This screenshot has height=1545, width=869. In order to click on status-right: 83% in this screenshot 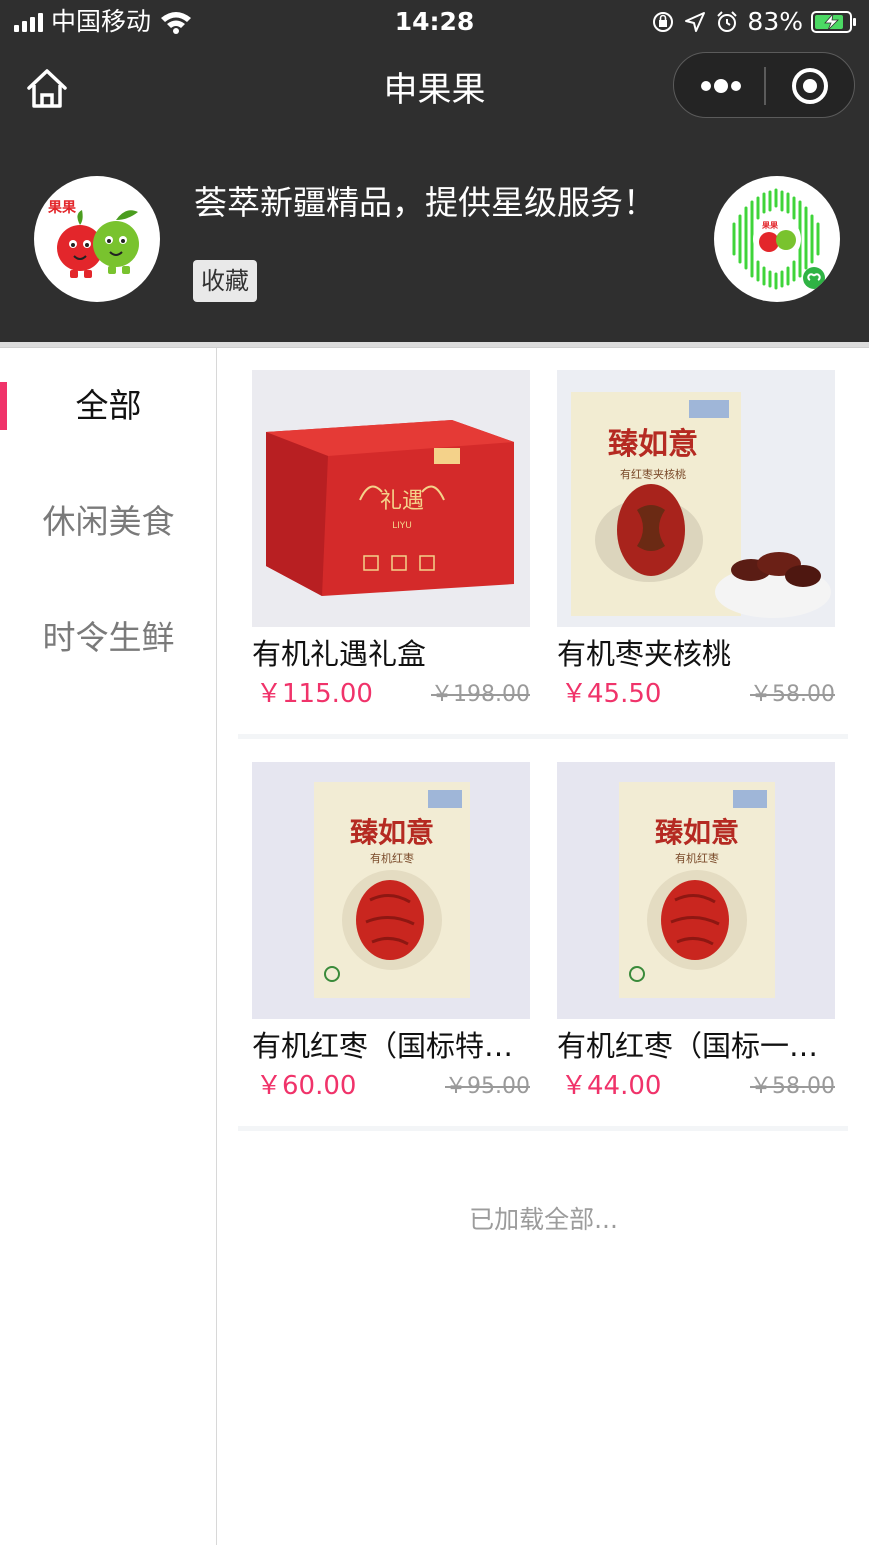, I will do `click(754, 22)`.